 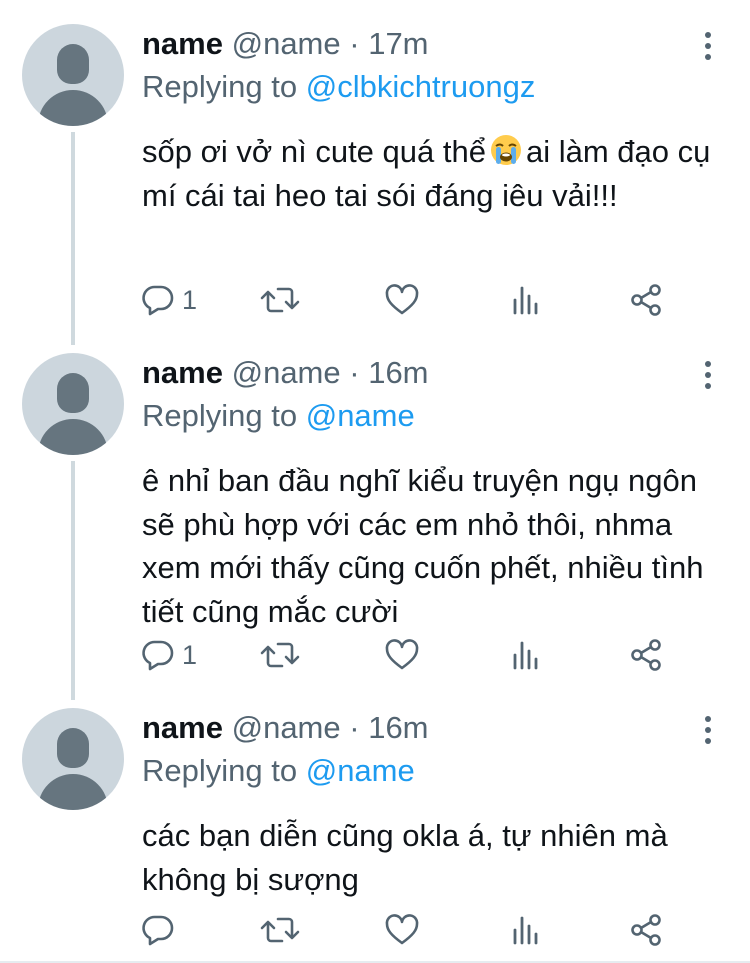 What do you see at coordinates (505, 150) in the screenshot?
I see `loudly-crying-face-icon` at bounding box center [505, 150].